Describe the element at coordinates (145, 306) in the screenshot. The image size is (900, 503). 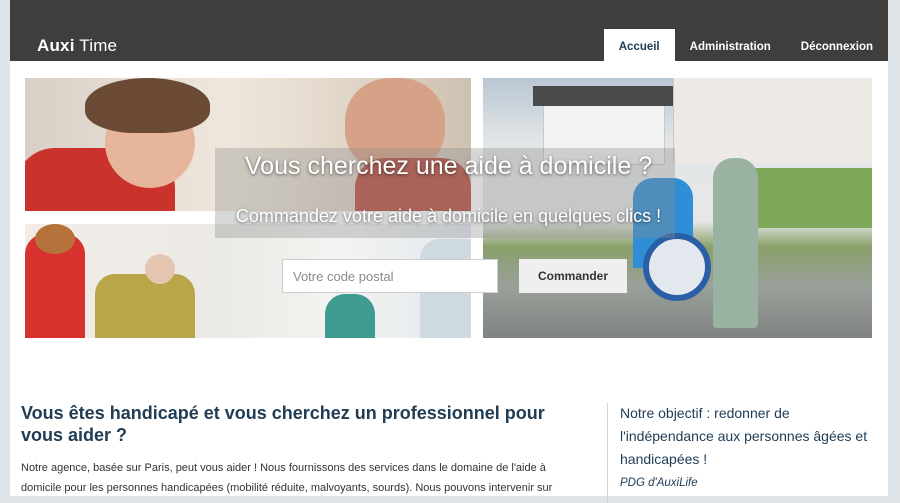
I see `elderly-shape` at that location.